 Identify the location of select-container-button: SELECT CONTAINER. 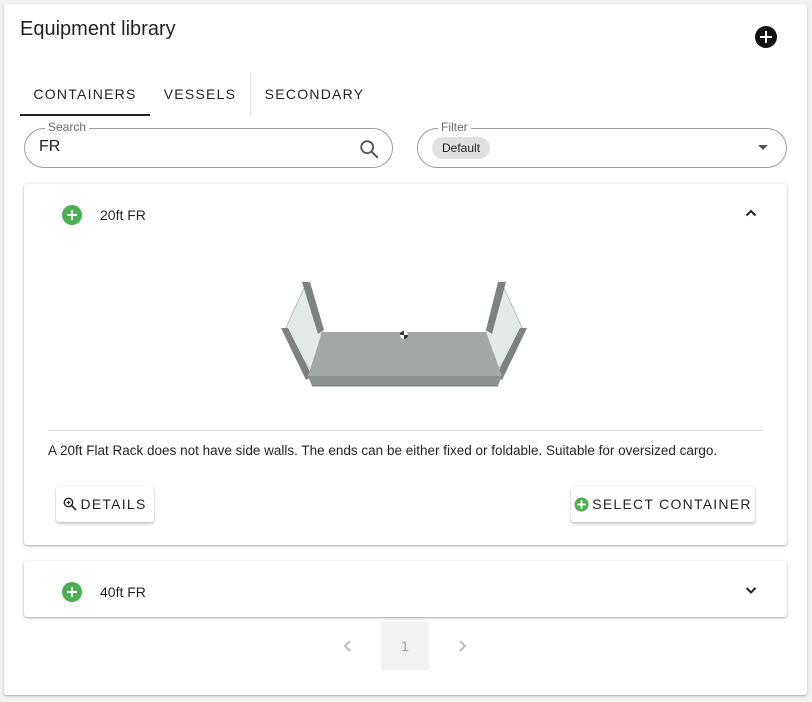
(663, 504).